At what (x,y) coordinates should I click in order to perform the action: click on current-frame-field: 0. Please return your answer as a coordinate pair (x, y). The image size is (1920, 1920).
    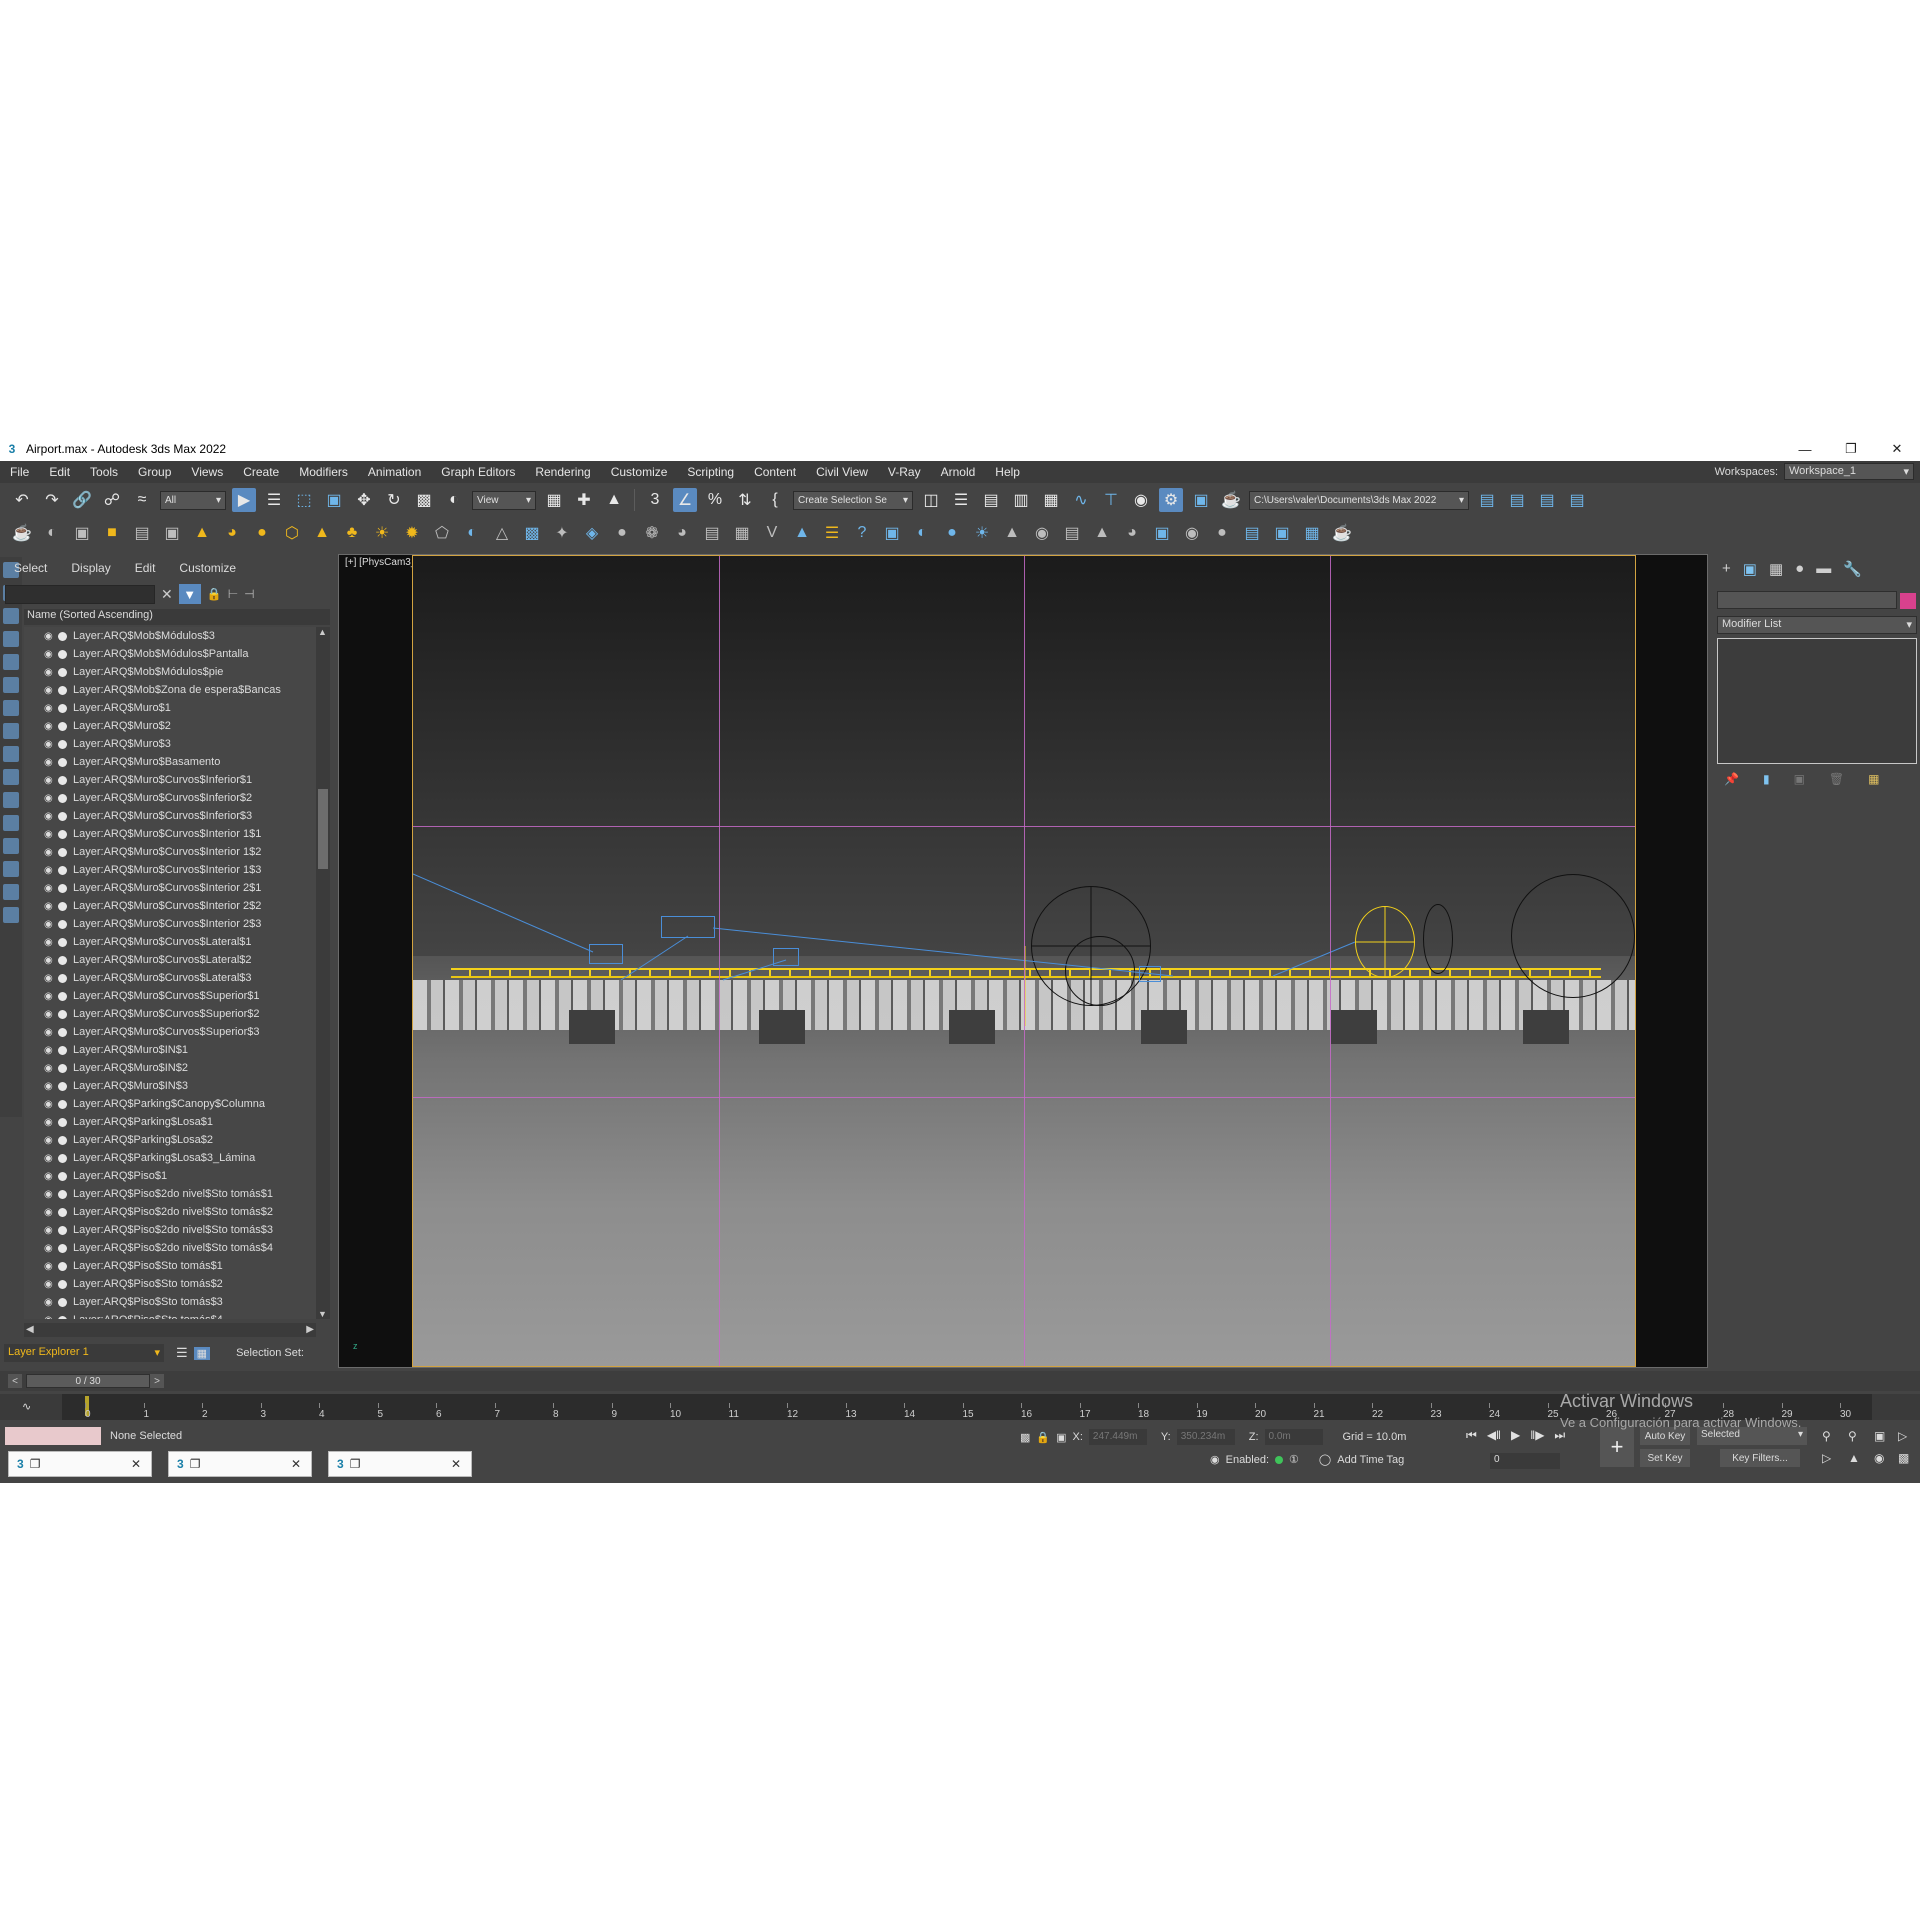
    Looking at the image, I should click on (1525, 1461).